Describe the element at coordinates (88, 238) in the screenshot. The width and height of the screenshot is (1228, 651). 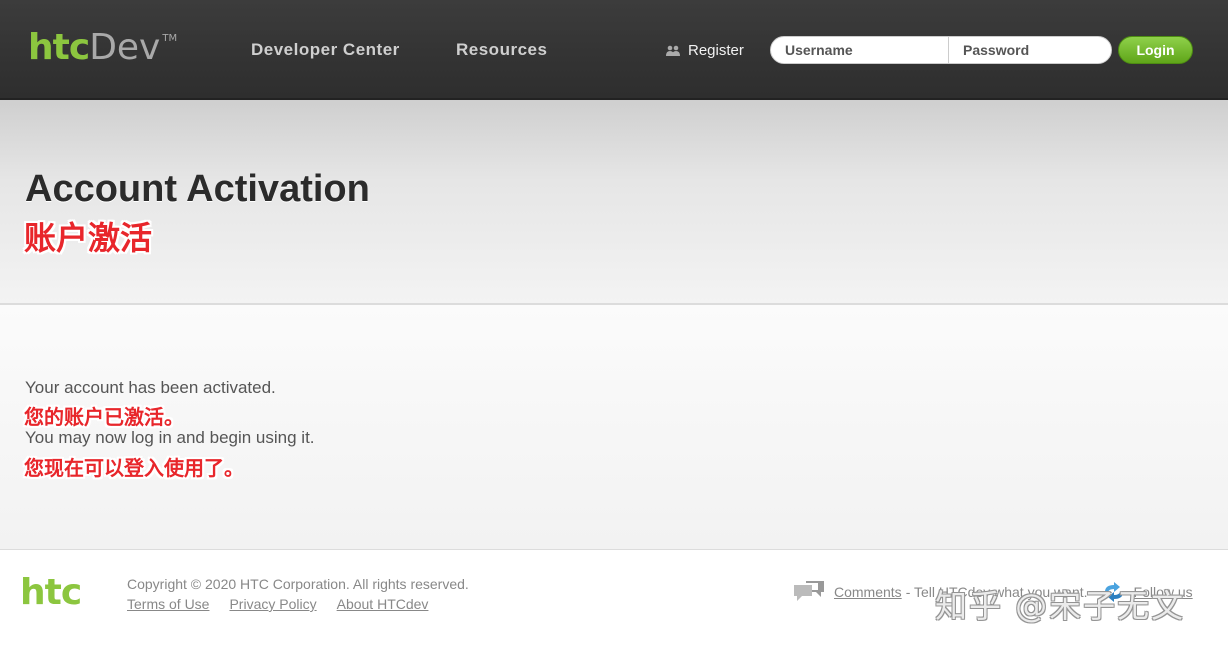
I see `page-title-cn-annotation: 账户激活` at that location.